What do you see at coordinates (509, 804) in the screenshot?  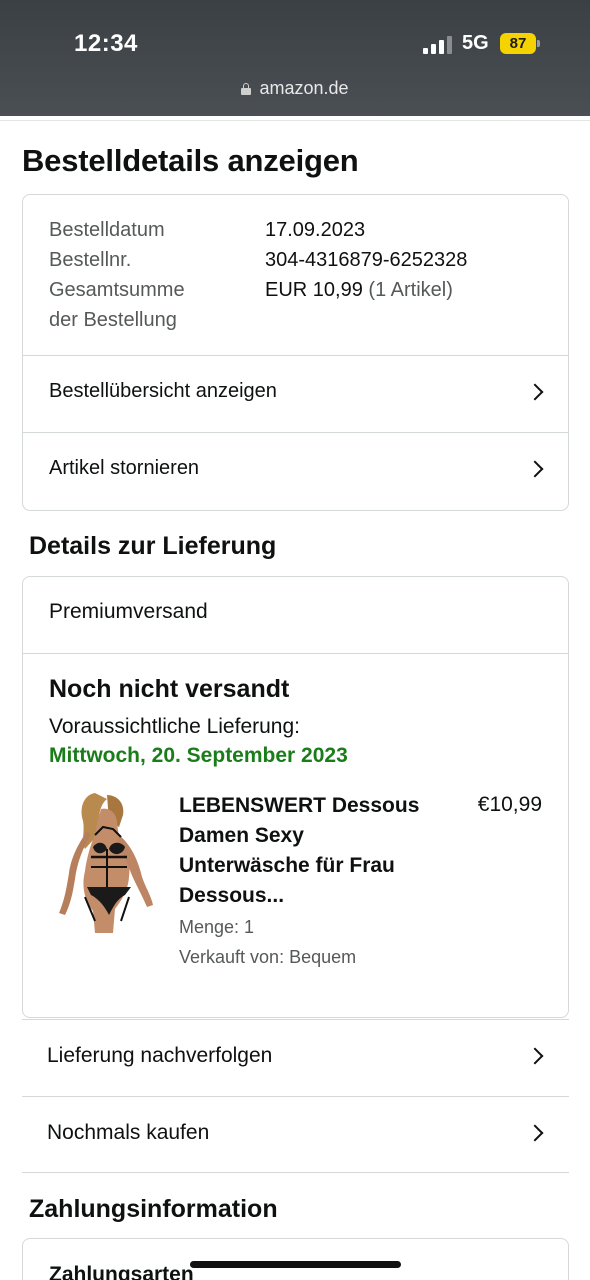 I see `product-price: €10,99` at bounding box center [509, 804].